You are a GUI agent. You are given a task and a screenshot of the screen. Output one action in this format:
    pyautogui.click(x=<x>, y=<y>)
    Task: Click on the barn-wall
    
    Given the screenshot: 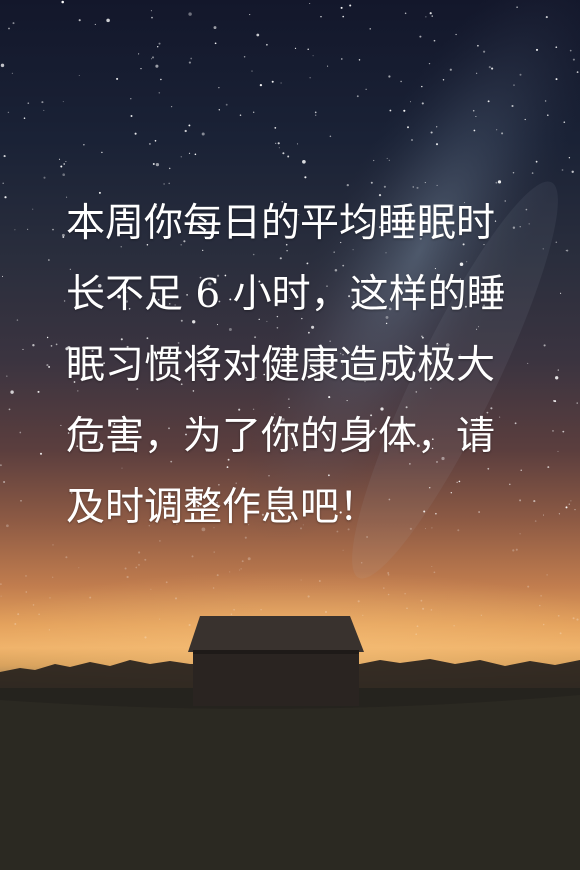 What is the action you would take?
    pyautogui.click(x=276, y=678)
    